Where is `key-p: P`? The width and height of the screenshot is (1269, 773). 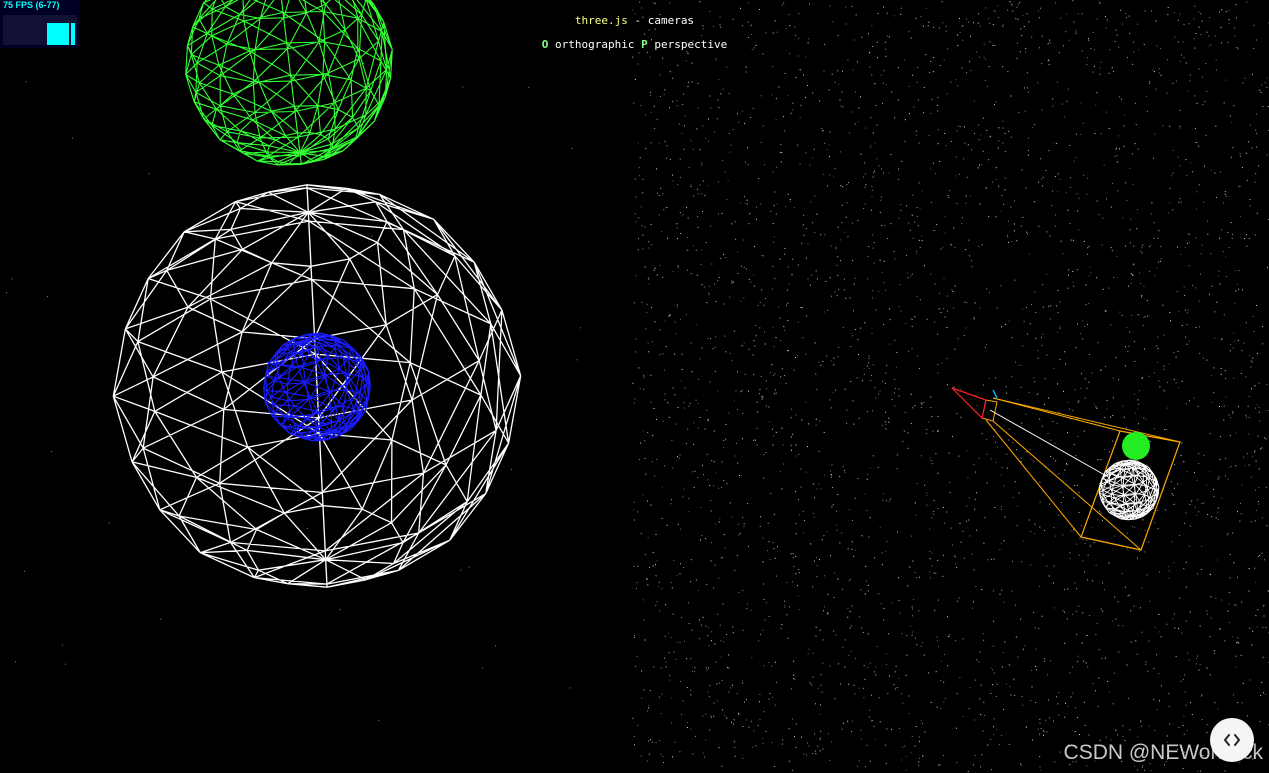
key-p: P is located at coordinates (644, 44).